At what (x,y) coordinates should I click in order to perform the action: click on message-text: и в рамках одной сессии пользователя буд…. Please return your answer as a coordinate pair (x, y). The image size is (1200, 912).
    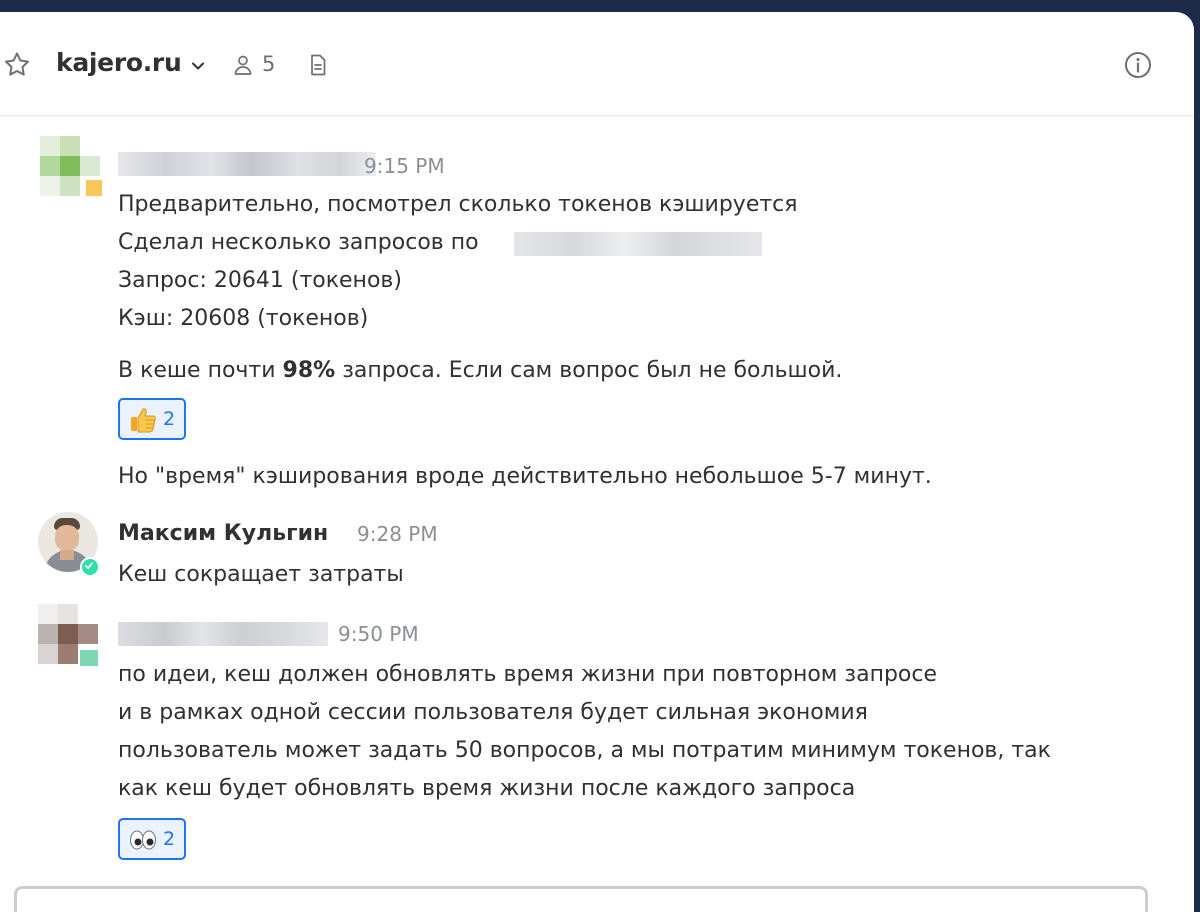
    Looking at the image, I should click on (493, 712).